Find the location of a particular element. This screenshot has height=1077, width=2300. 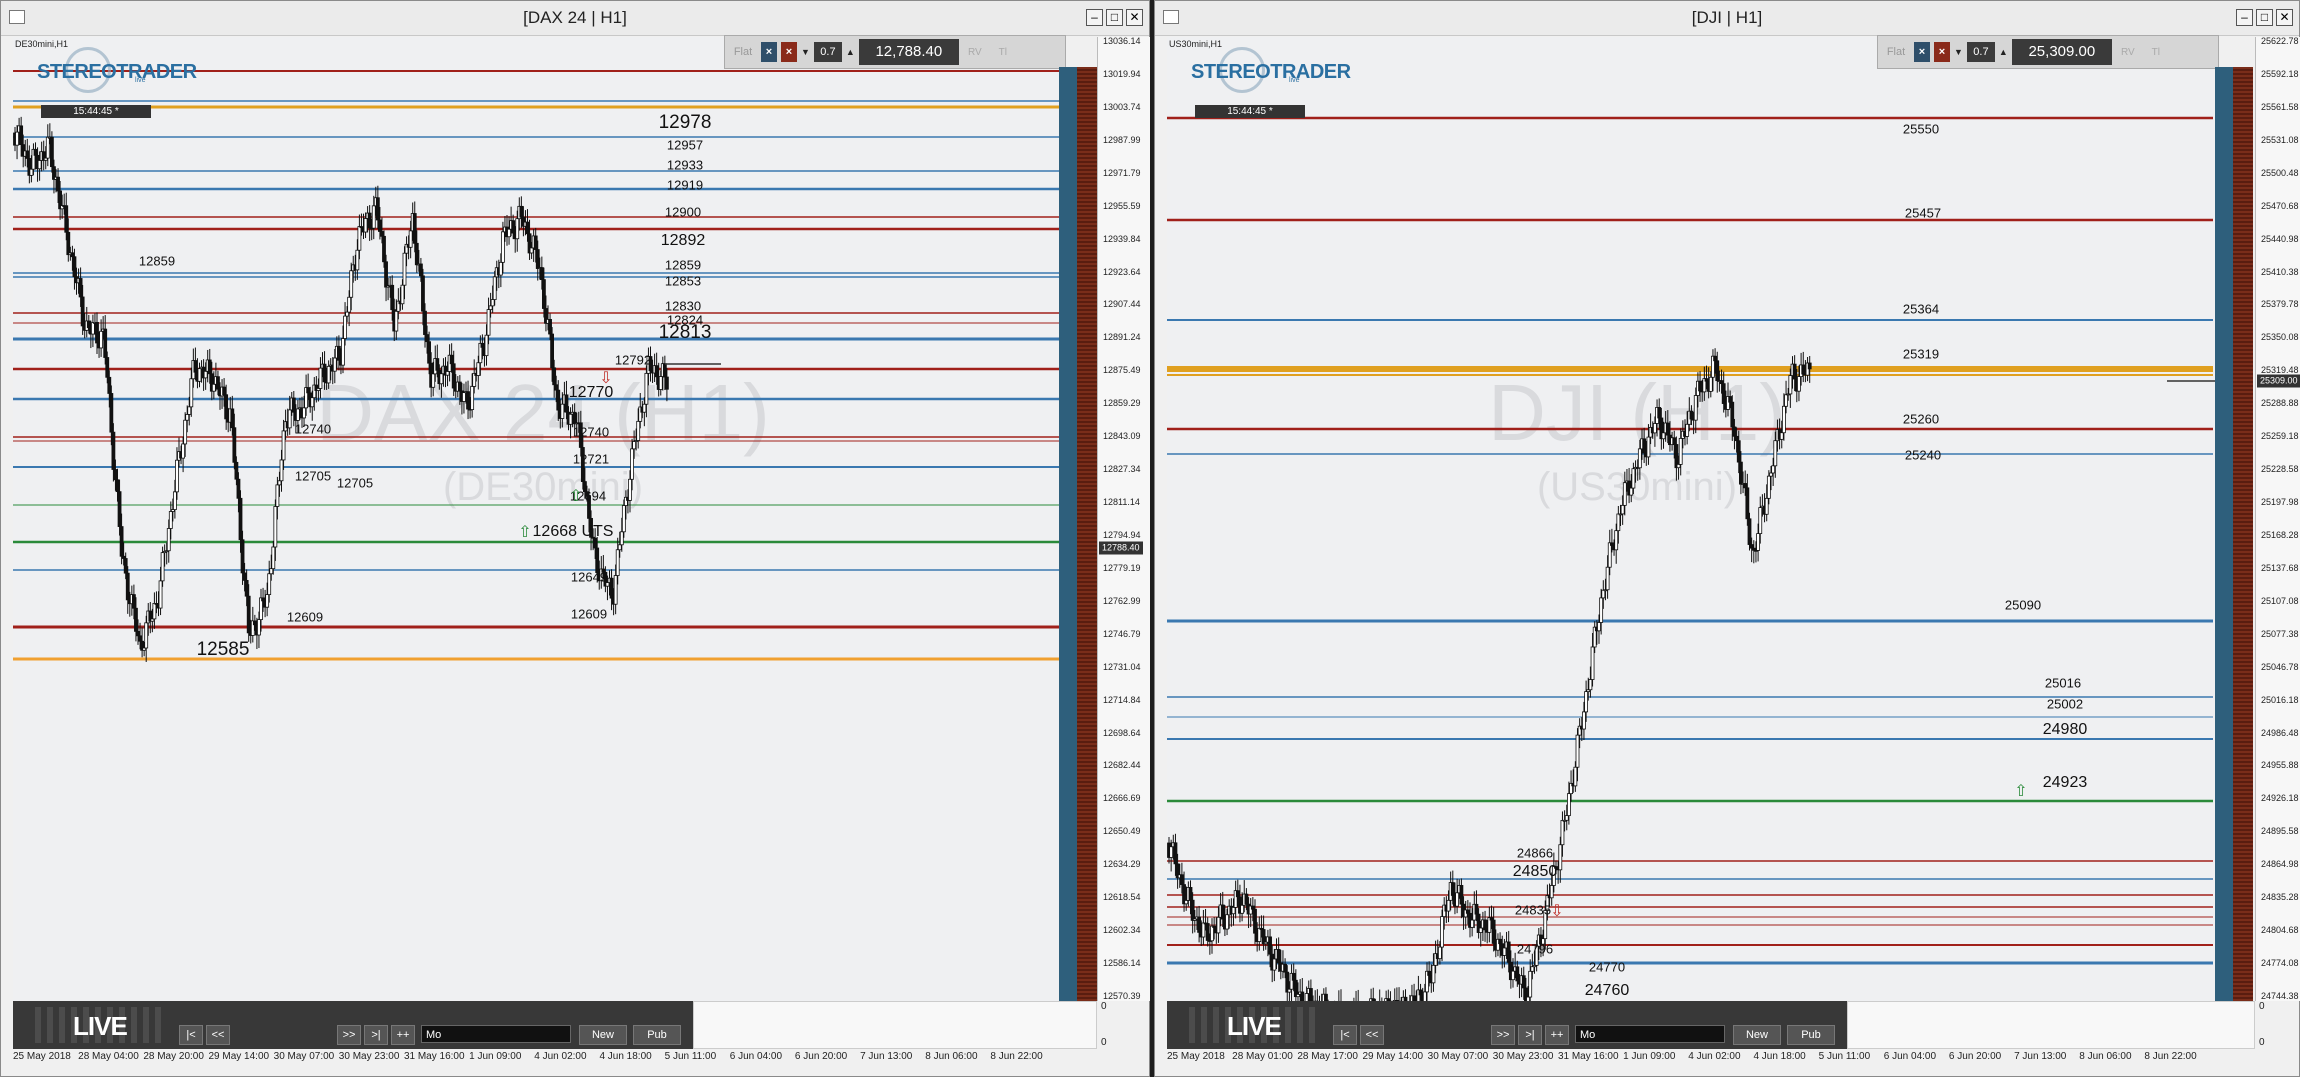

indicator-axis-label: 0 is located at coordinates (1104, 1006).